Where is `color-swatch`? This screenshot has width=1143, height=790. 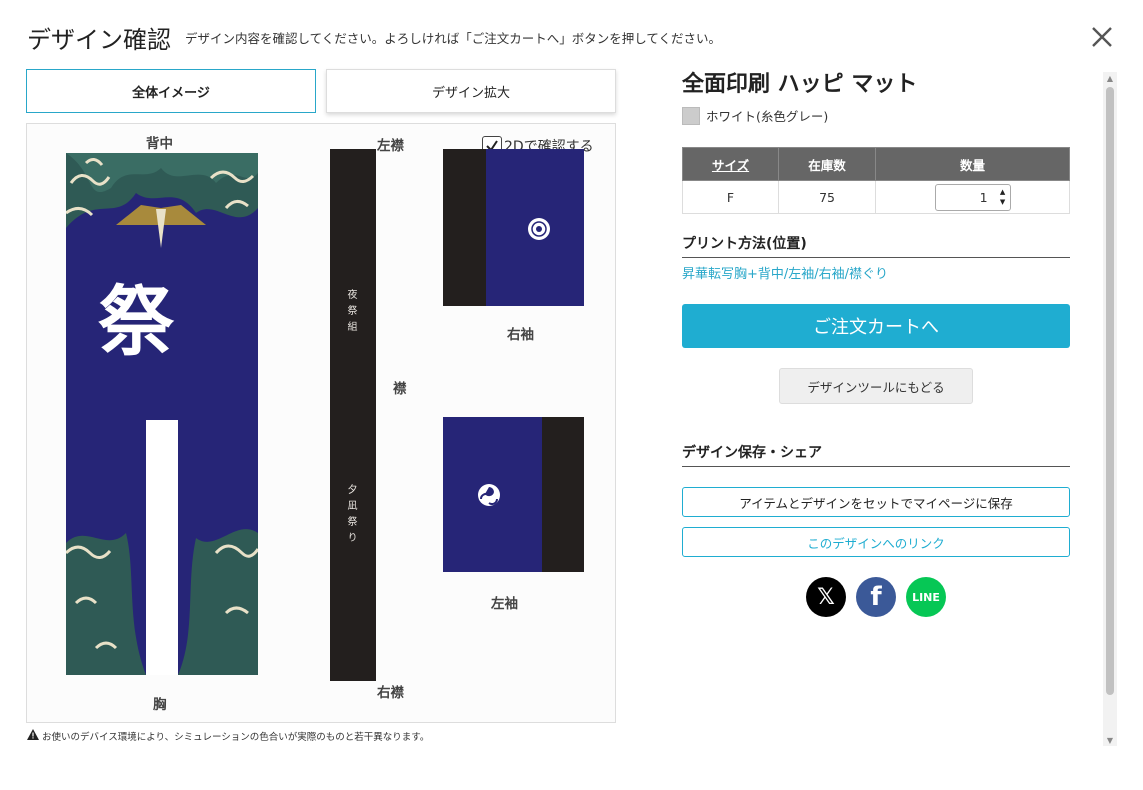 color-swatch is located at coordinates (691, 115).